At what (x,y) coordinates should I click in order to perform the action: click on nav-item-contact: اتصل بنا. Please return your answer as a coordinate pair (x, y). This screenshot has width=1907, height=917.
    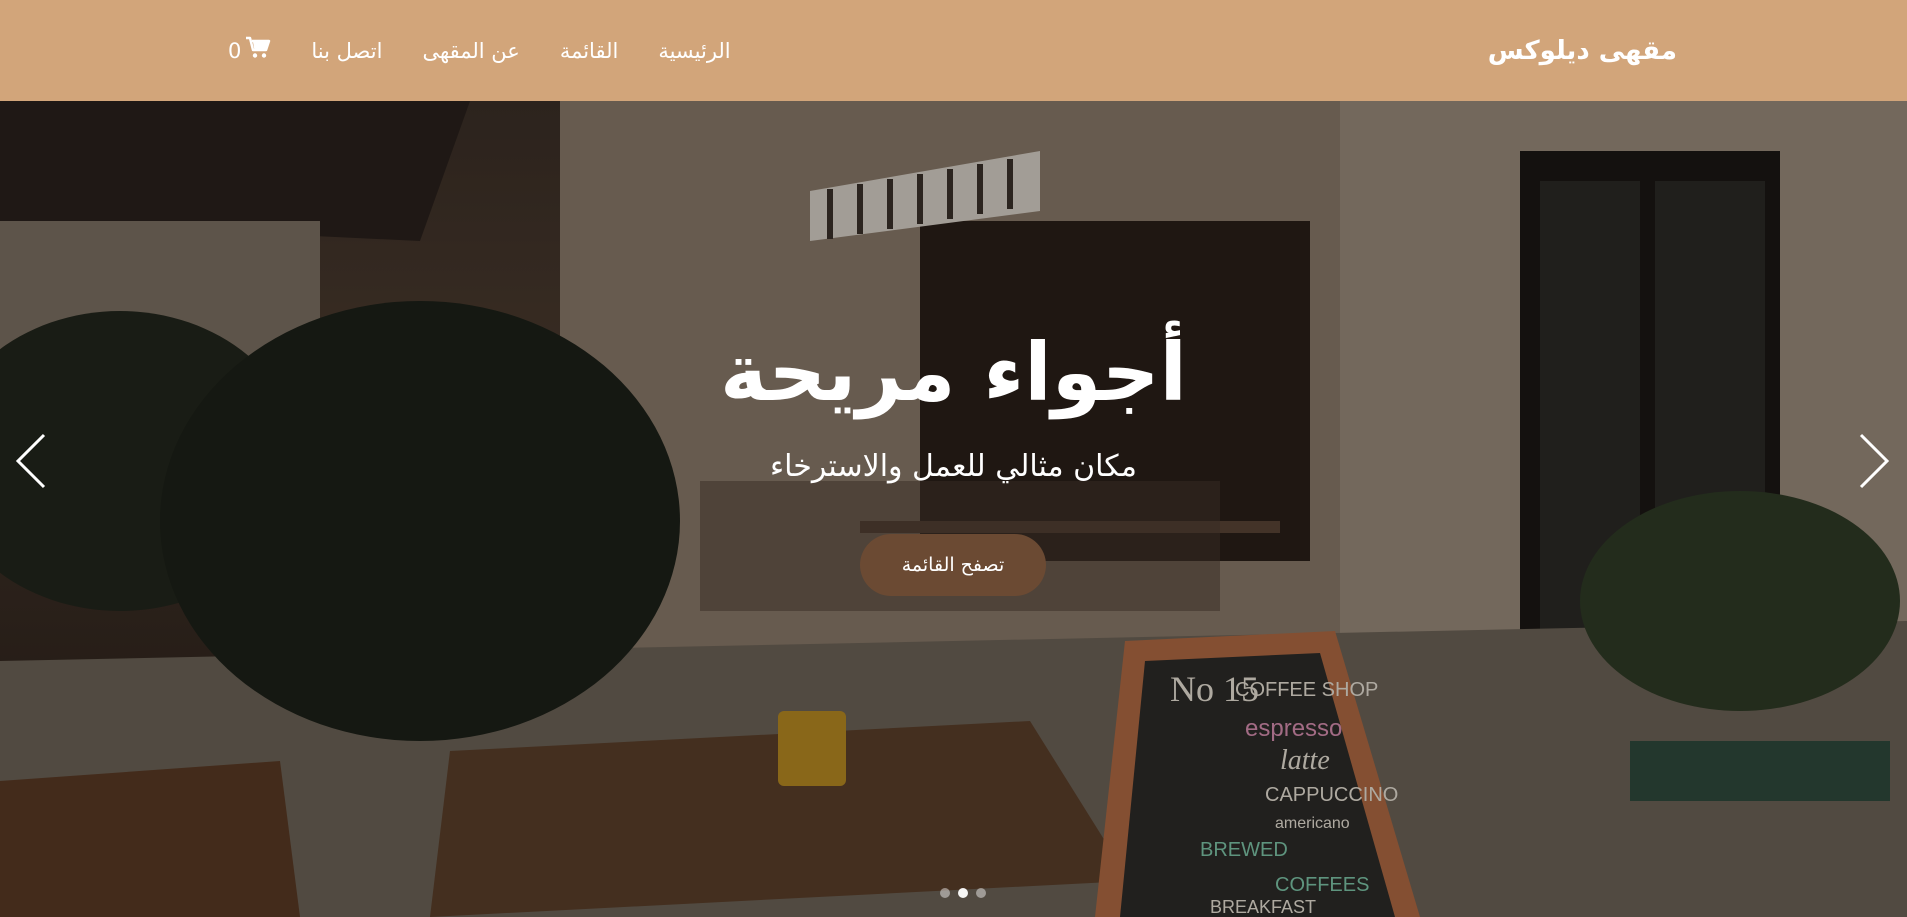
    Looking at the image, I should click on (346, 51).